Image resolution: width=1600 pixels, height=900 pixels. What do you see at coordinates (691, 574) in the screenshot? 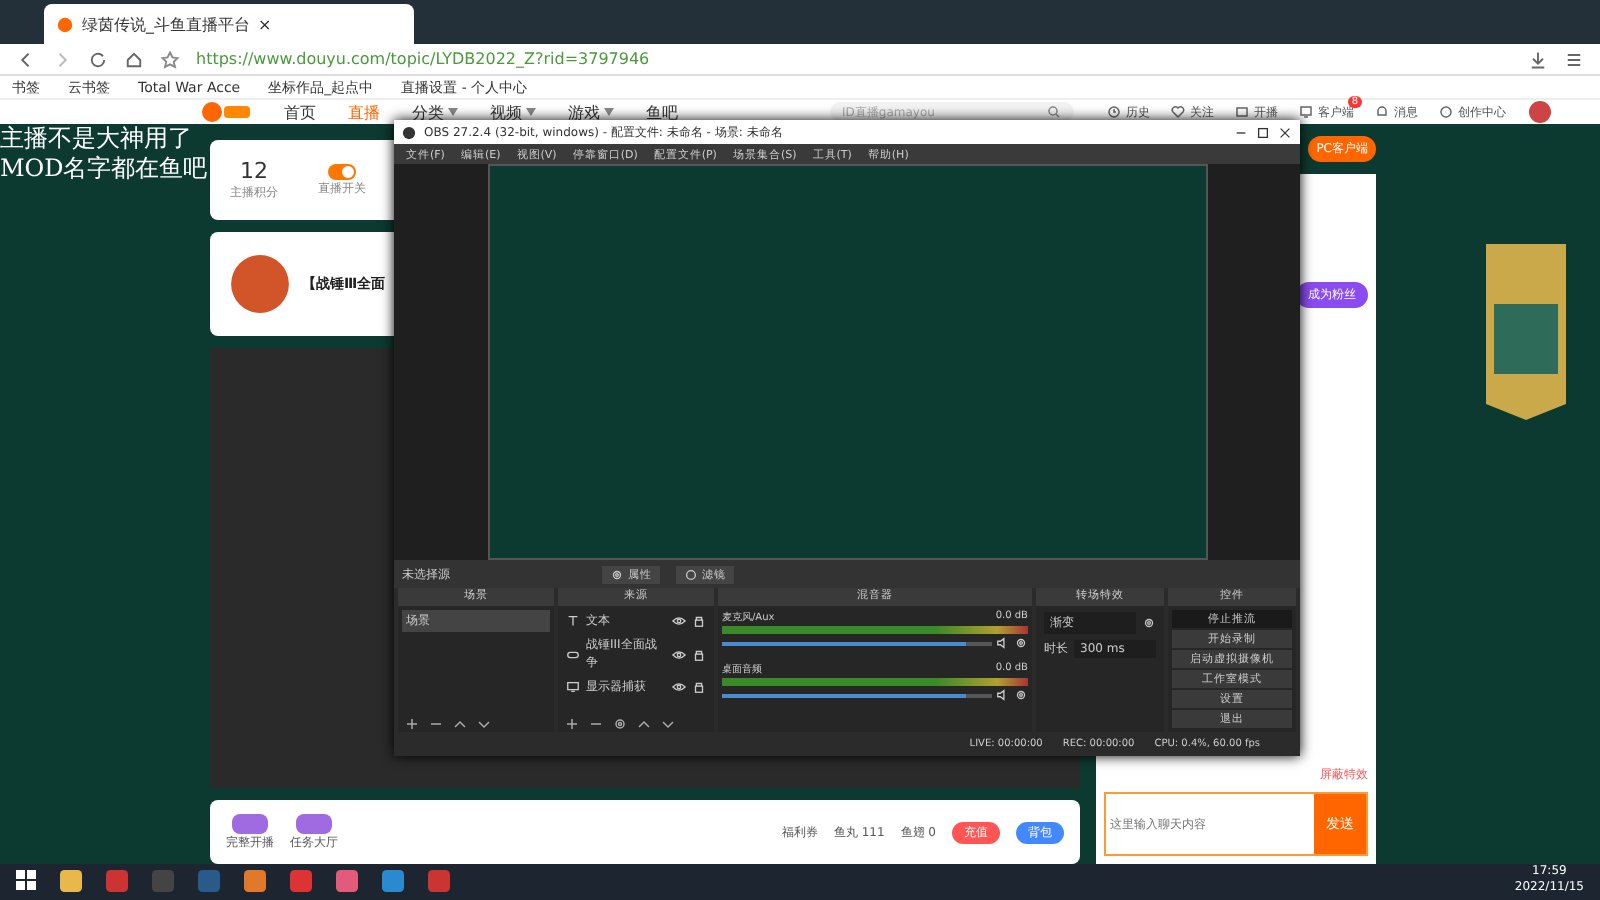
I see `filter-icon` at bounding box center [691, 574].